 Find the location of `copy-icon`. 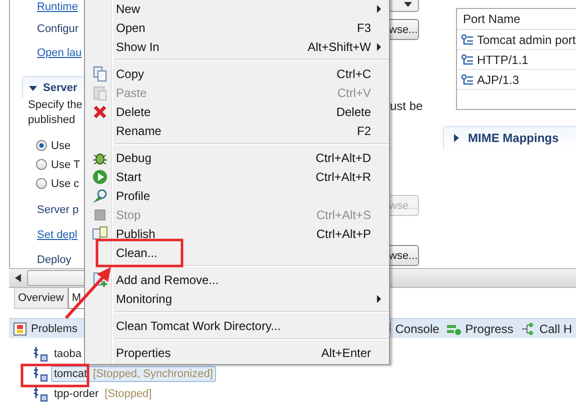

copy-icon is located at coordinates (100, 74).